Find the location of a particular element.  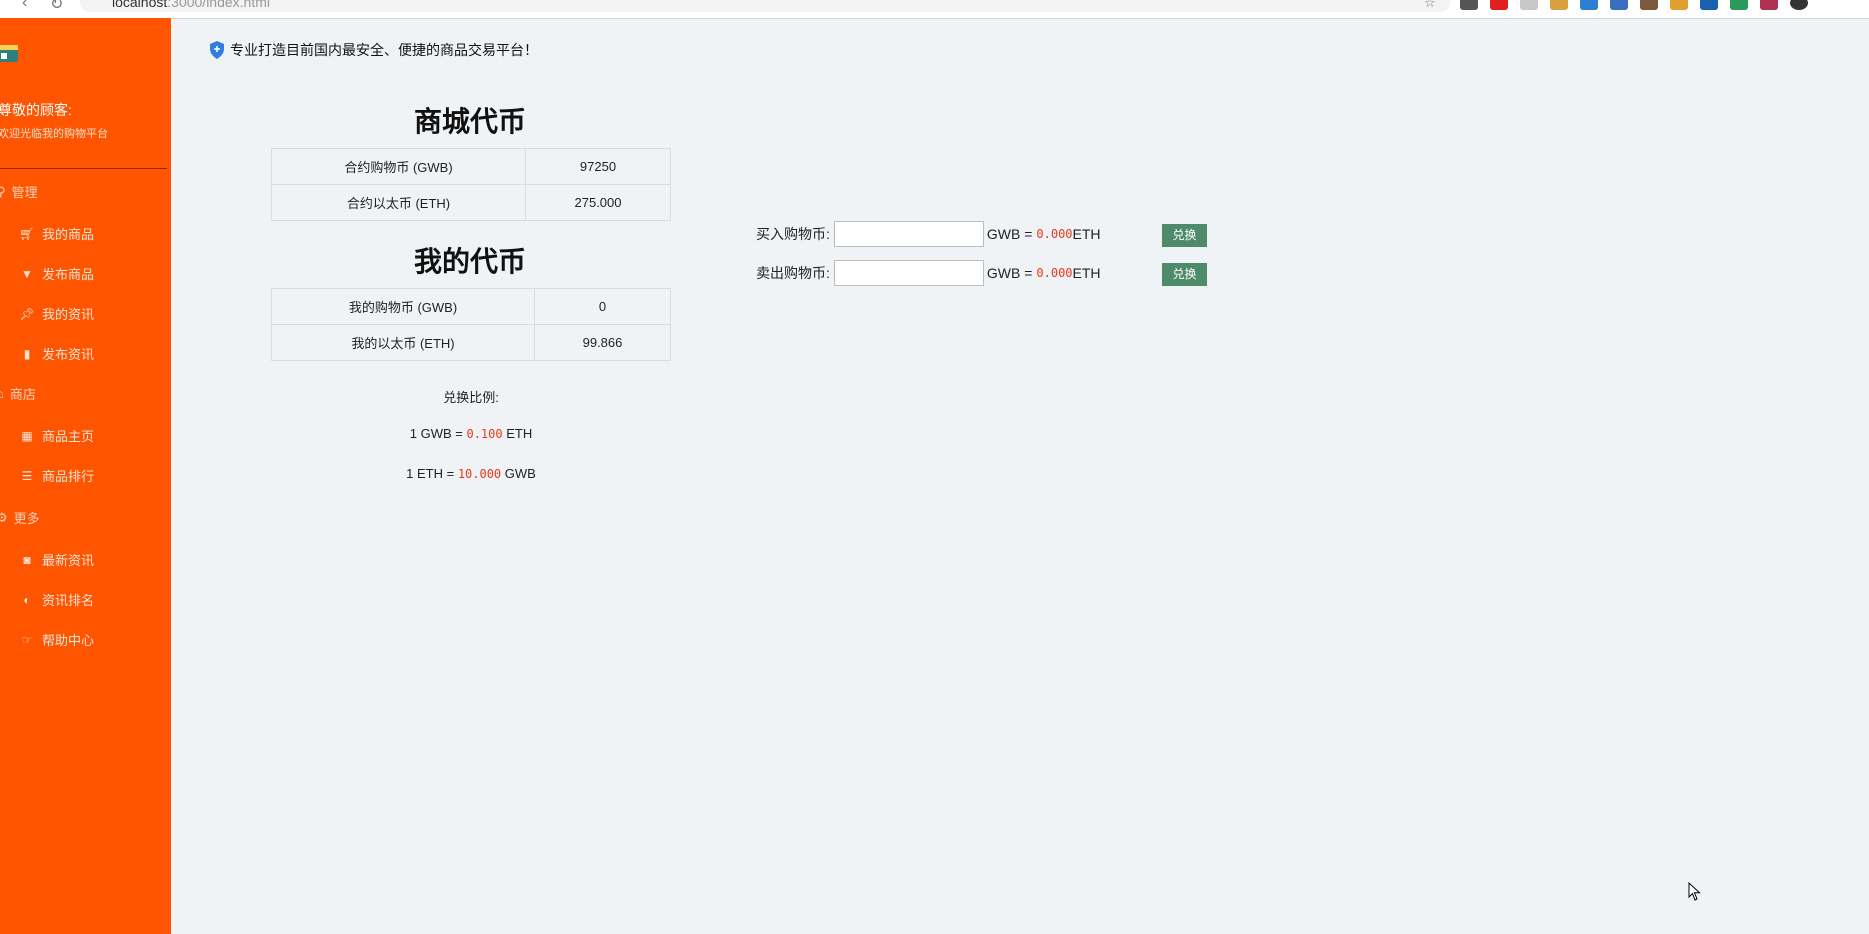

buy-exchange-button: 兑换 is located at coordinates (1184, 235).